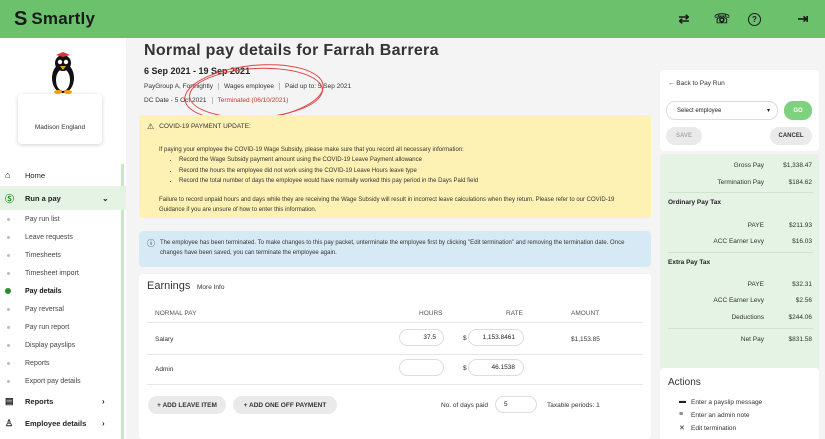 The image size is (825, 439). I want to click on sidebar-subitem-pay-run-list: Pay run list, so click(63, 219).